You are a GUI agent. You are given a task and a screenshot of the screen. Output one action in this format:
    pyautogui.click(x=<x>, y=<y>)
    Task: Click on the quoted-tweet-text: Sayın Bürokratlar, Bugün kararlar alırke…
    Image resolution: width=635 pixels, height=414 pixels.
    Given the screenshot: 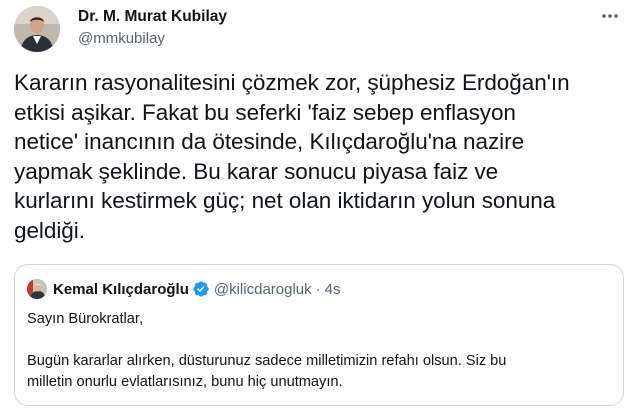 What is the action you would take?
    pyautogui.click(x=267, y=350)
    